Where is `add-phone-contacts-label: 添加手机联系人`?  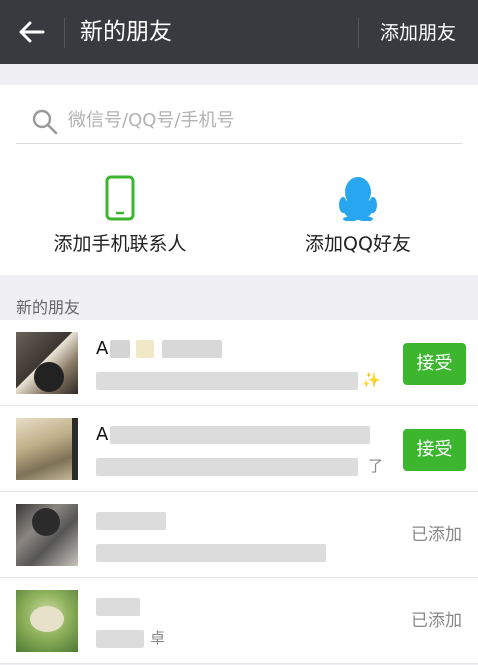
add-phone-contacts-label: 添加手机联系人 is located at coordinates (120, 244).